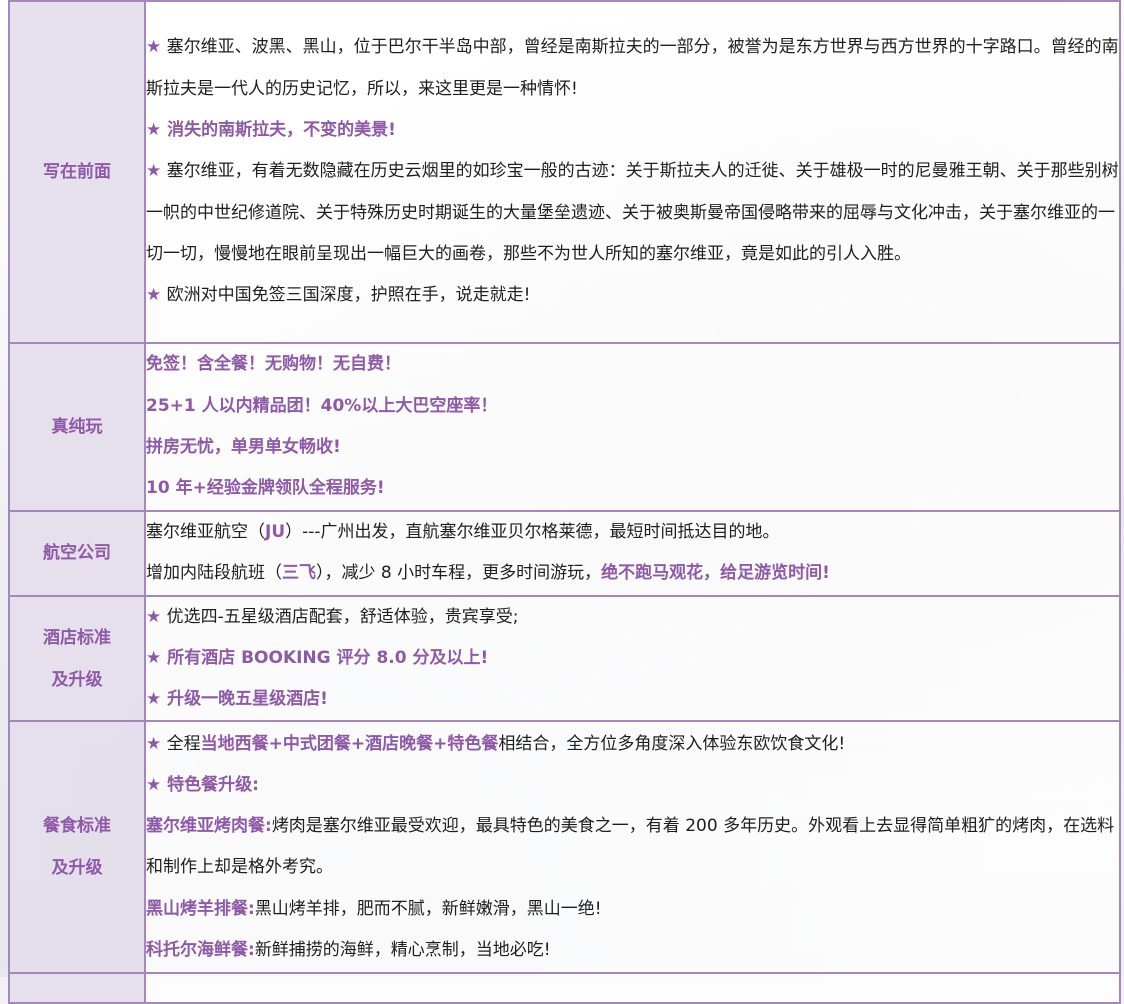 Image resolution: width=1124 pixels, height=1004 pixels. What do you see at coordinates (77, 826) in the screenshot?
I see `label-text-line1: 餐食标准` at bounding box center [77, 826].